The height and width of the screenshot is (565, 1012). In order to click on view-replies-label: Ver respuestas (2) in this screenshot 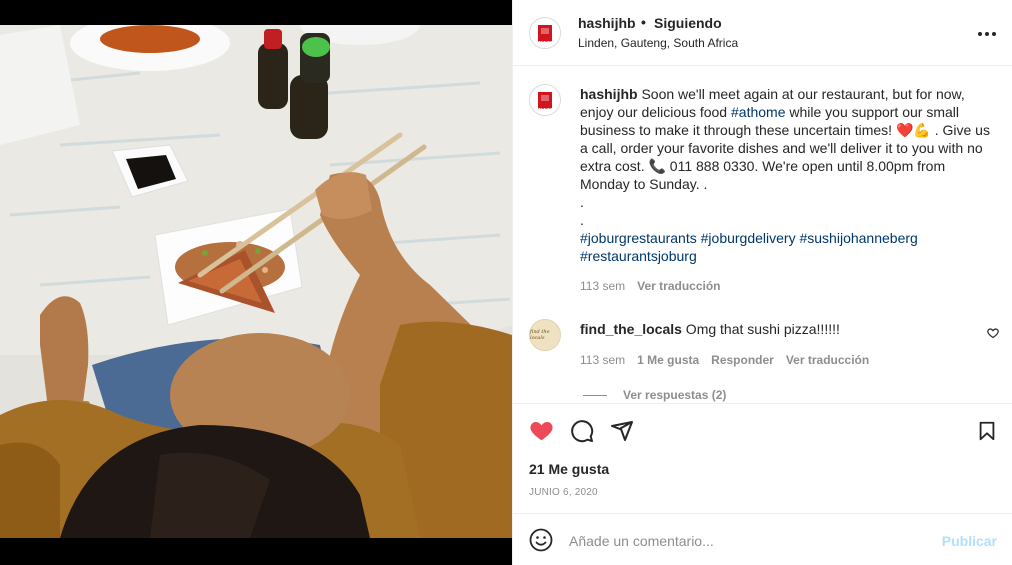, I will do `click(675, 395)`.